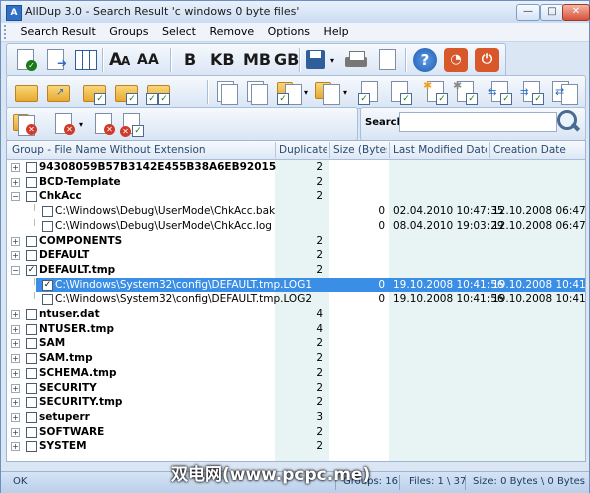 This screenshot has height=493, width=590. What do you see at coordinates (328, 92) in the screenshot?
I see `doc-folder-check-2-icon` at bounding box center [328, 92].